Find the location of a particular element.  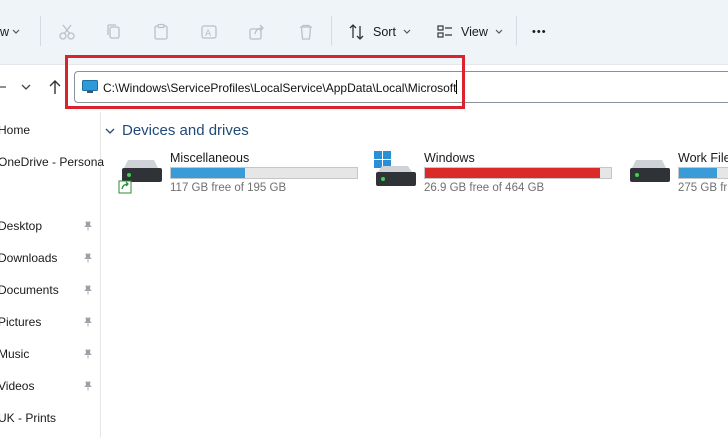

highlight-annotation is located at coordinates (265, 82).